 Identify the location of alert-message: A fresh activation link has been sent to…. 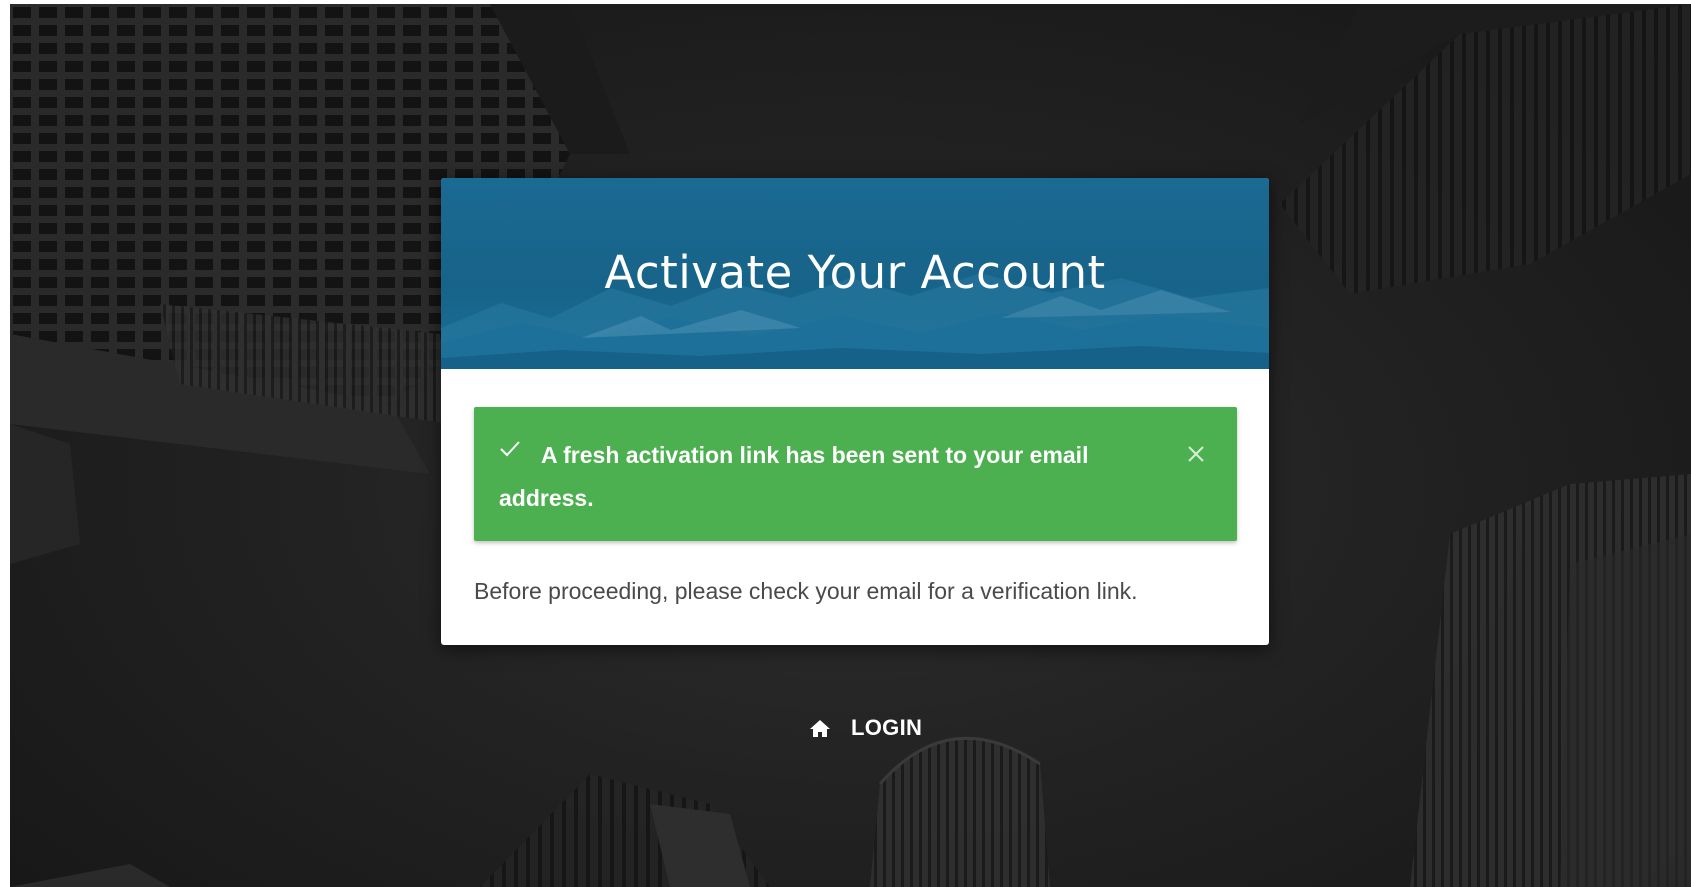
(794, 476).